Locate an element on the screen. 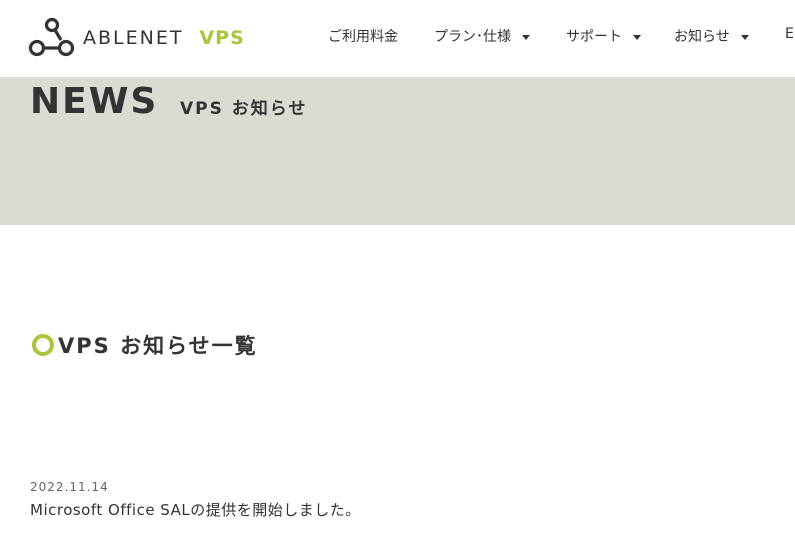  nav-item-support: サポート is located at coordinates (603, 36).